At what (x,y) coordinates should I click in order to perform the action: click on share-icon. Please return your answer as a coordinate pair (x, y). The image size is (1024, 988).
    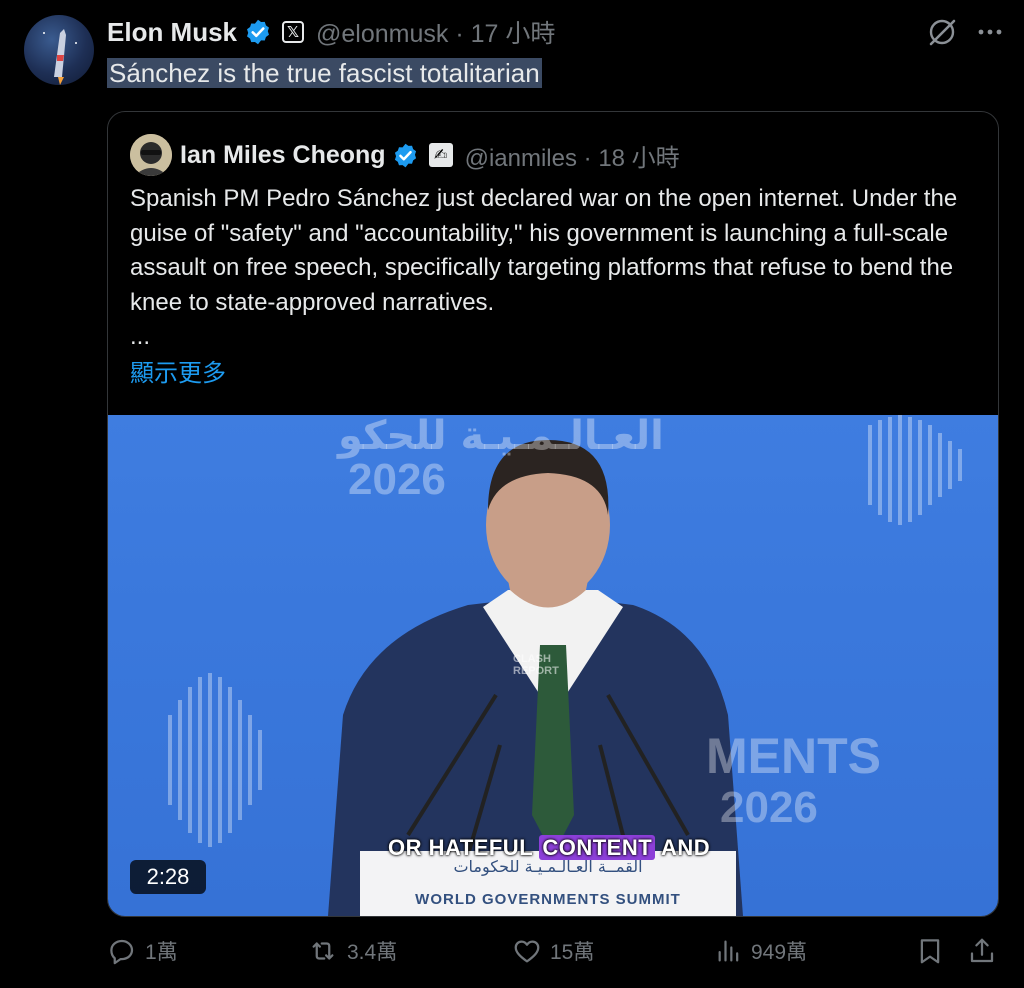
    Looking at the image, I should click on (982, 950).